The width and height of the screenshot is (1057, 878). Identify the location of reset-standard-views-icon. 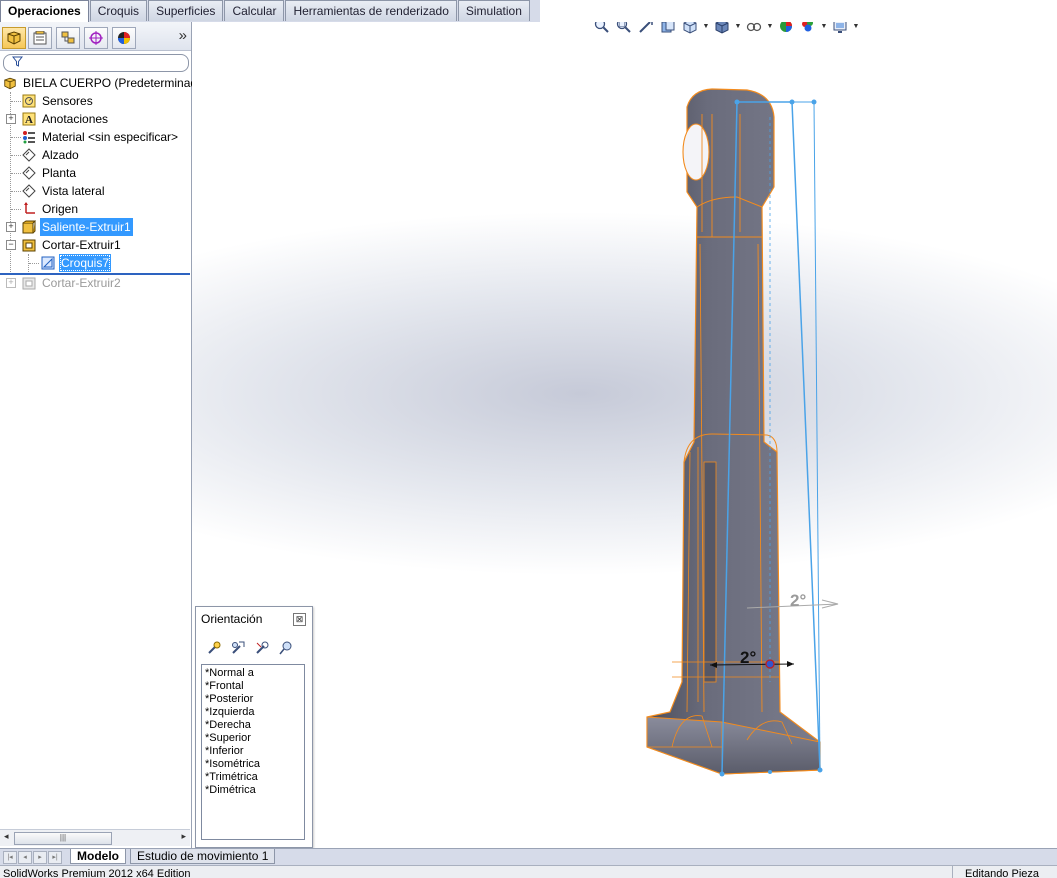
(262, 648).